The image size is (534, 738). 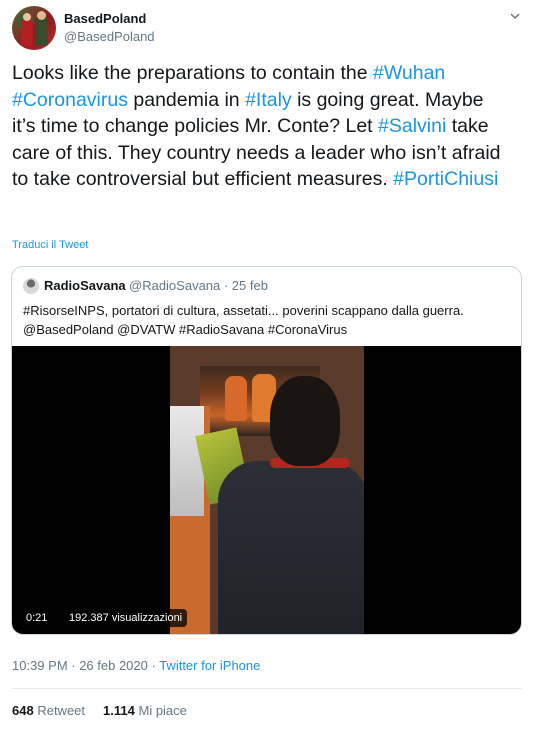 What do you see at coordinates (267, 29) in the screenshot?
I see `tweet-header: BasedPoland @BasedPoland` at bounding box center [267, 29].